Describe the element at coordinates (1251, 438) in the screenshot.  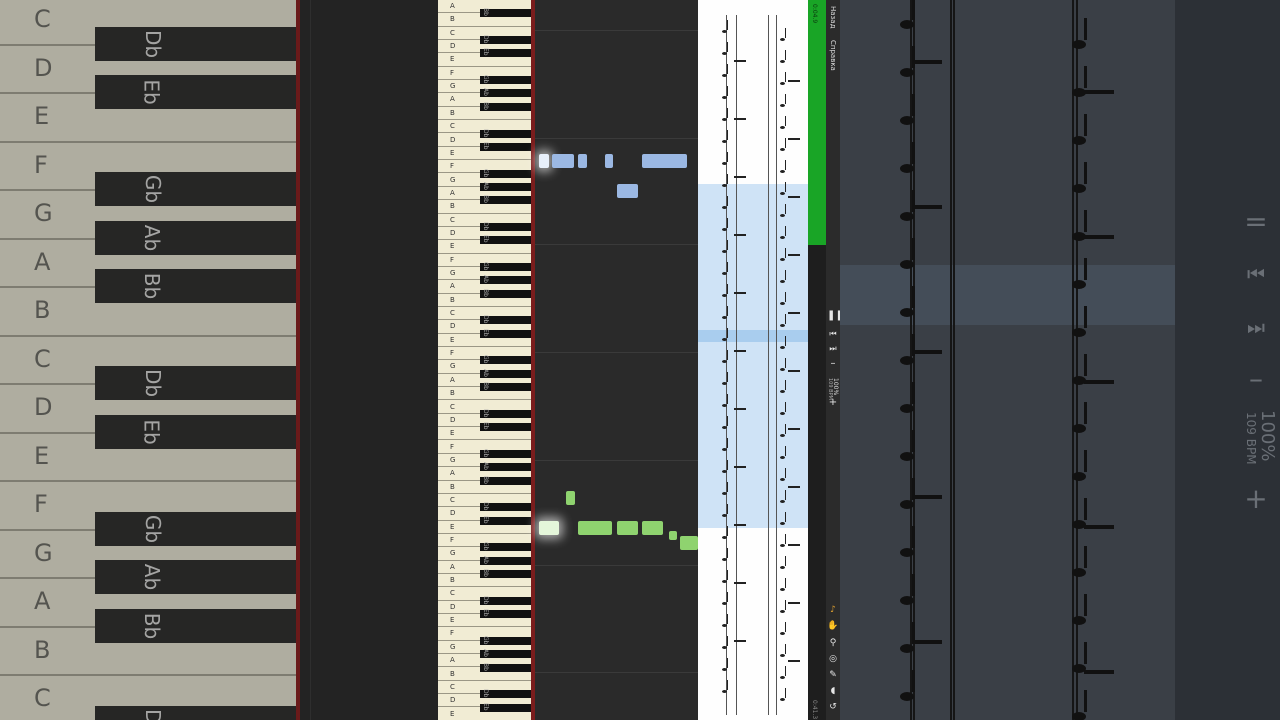
I see `background-bpm-text: 109 BPM` at that location.